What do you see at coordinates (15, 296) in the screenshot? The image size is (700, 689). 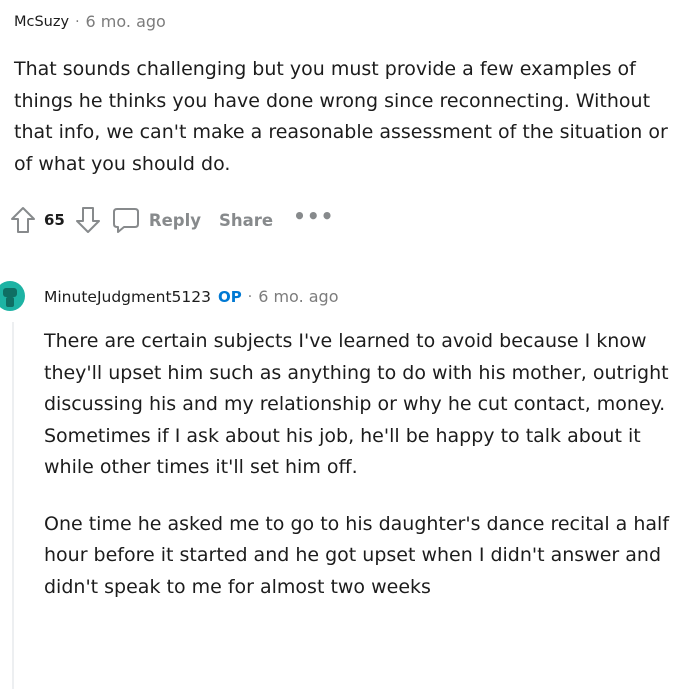 I see `avatar-icon` at bounding box center [15, 296].